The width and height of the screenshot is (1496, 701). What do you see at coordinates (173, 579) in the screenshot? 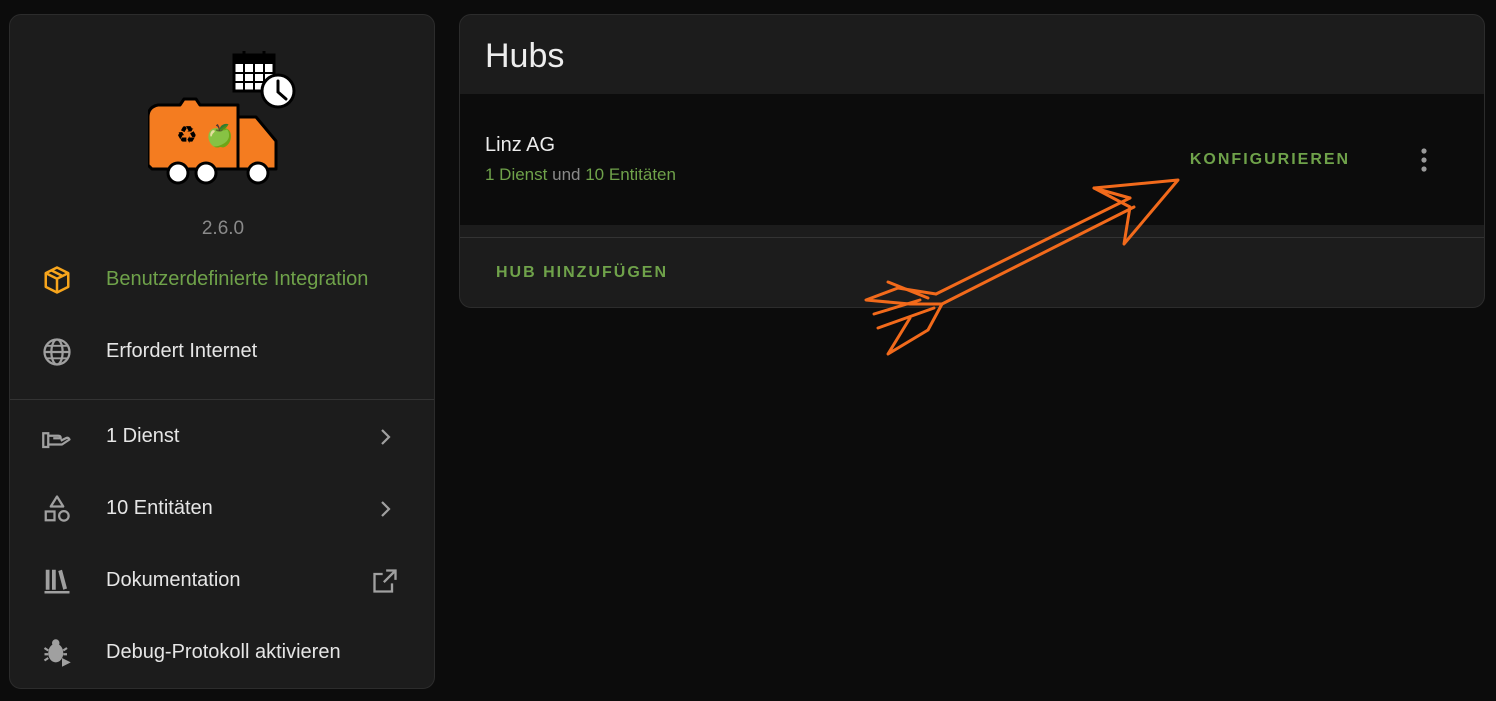
I see `documentation-label: Dokumentation` at bounding box center [173, 579].